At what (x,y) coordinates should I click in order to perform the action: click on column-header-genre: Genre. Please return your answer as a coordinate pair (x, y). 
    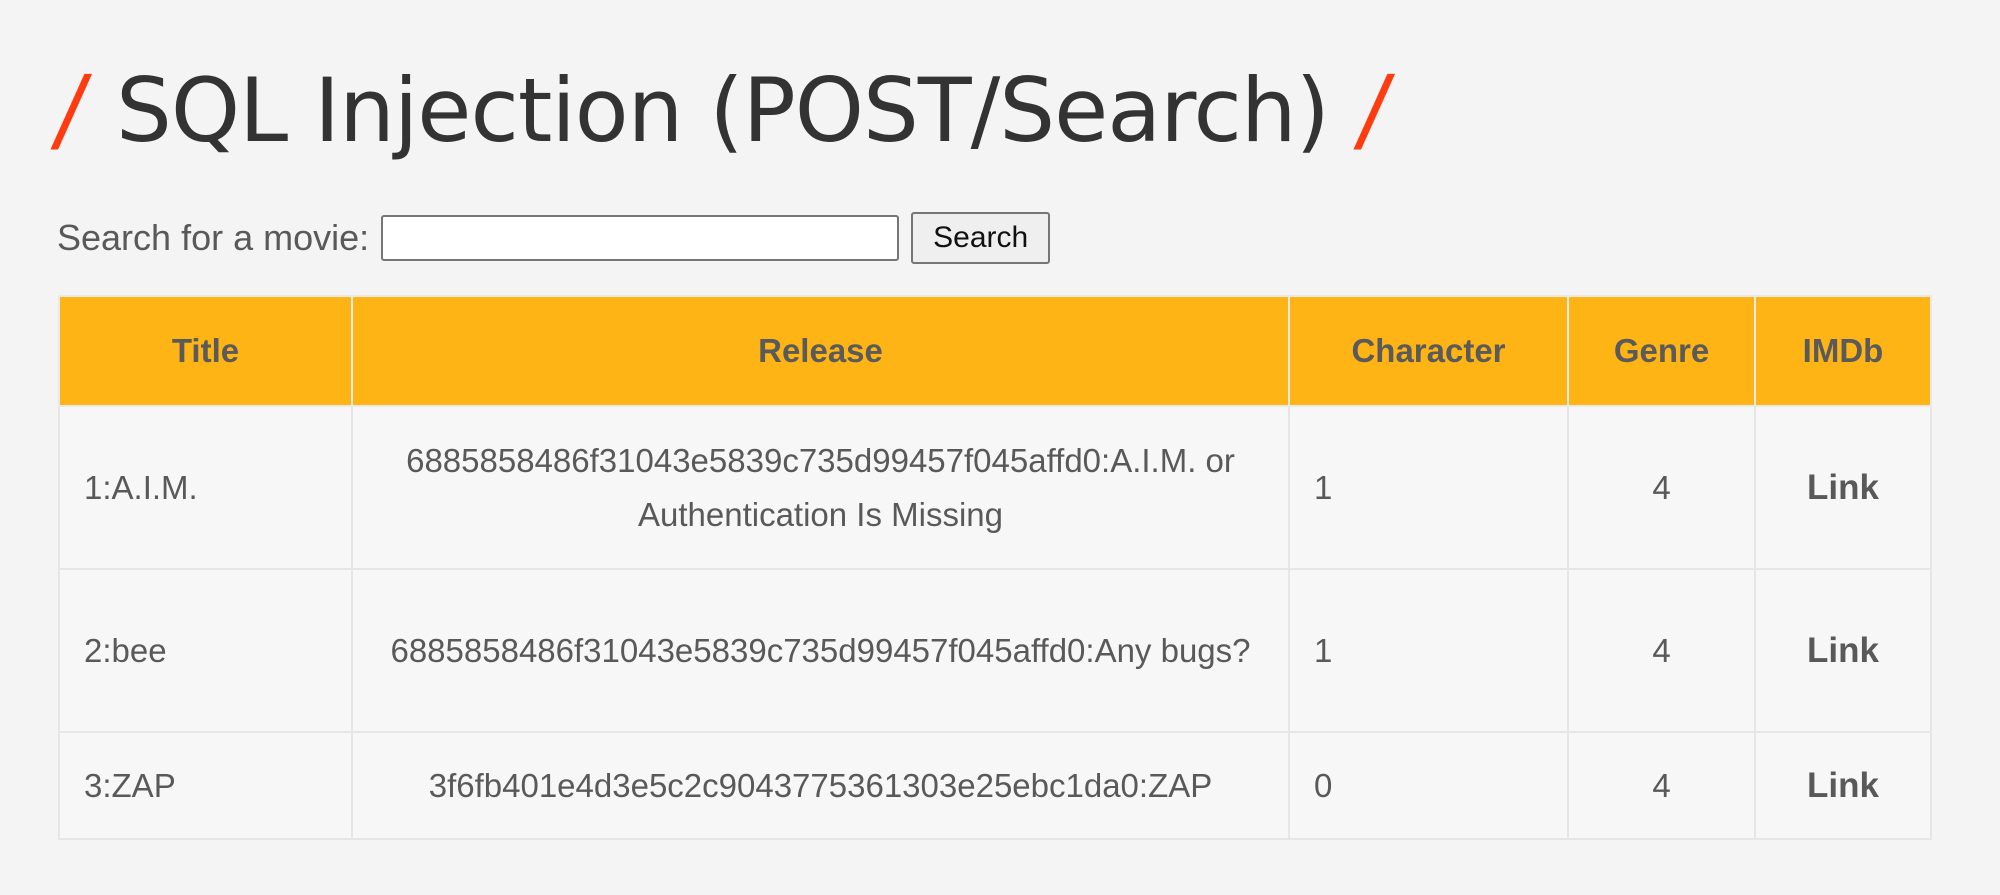
    Looking at the image, I should click on (1661, 351).